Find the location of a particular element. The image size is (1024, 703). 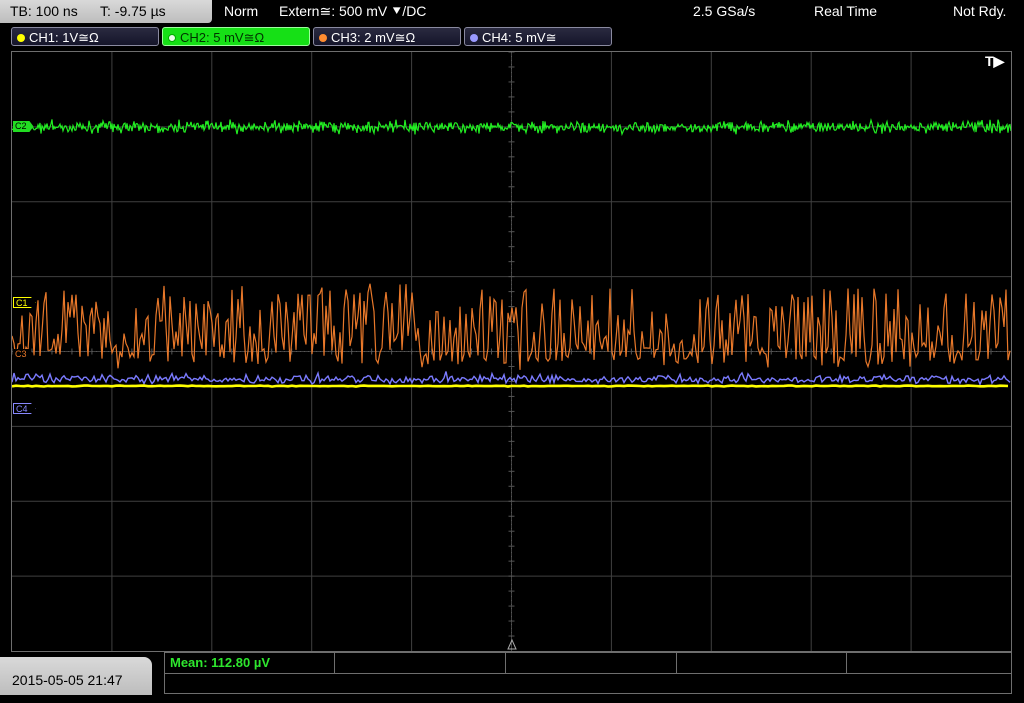

measurement-mean: Mean: 112.80 µV is located at coordinates (220, 662).